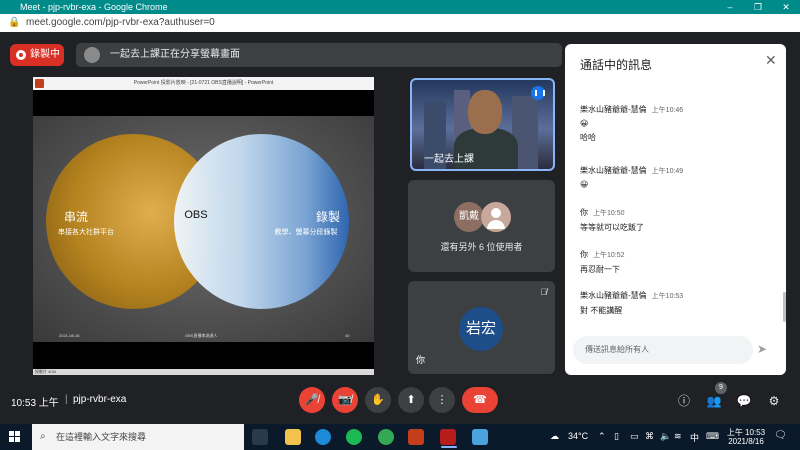 This screenshot has width=800, height=450. What do you see at coordinates (730, 7) in the screenshot?
I see `minimize-icon: –` at bounding box center [730, 7].